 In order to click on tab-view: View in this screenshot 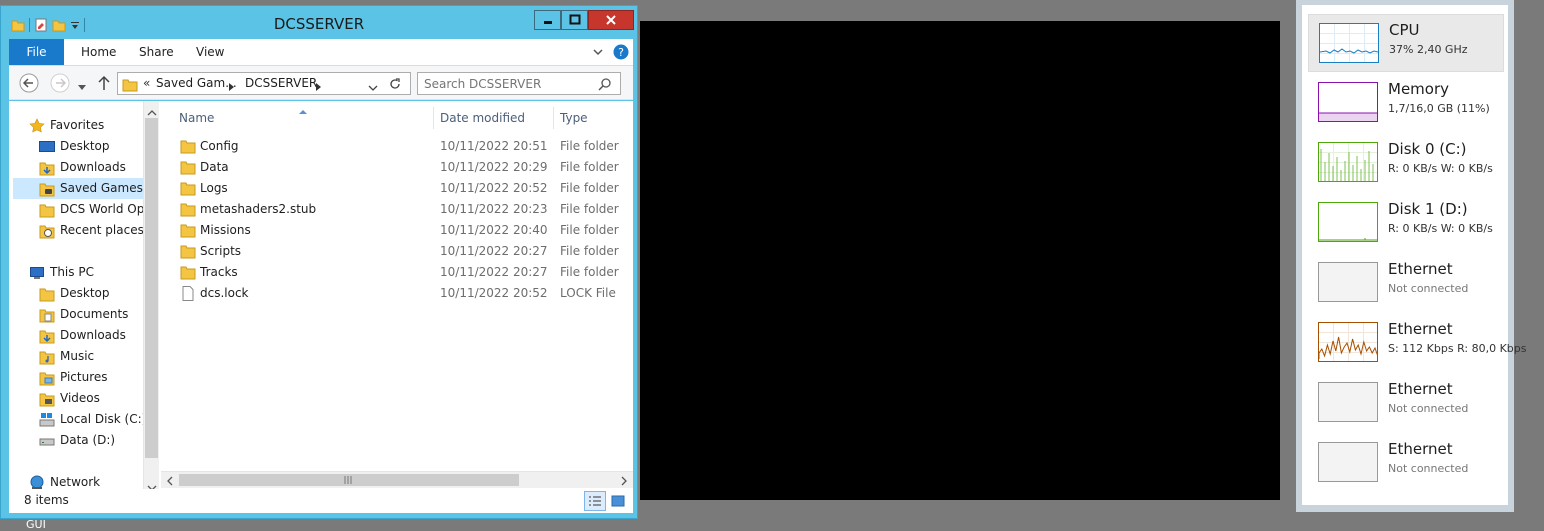, I will do `click(210, 52)`.